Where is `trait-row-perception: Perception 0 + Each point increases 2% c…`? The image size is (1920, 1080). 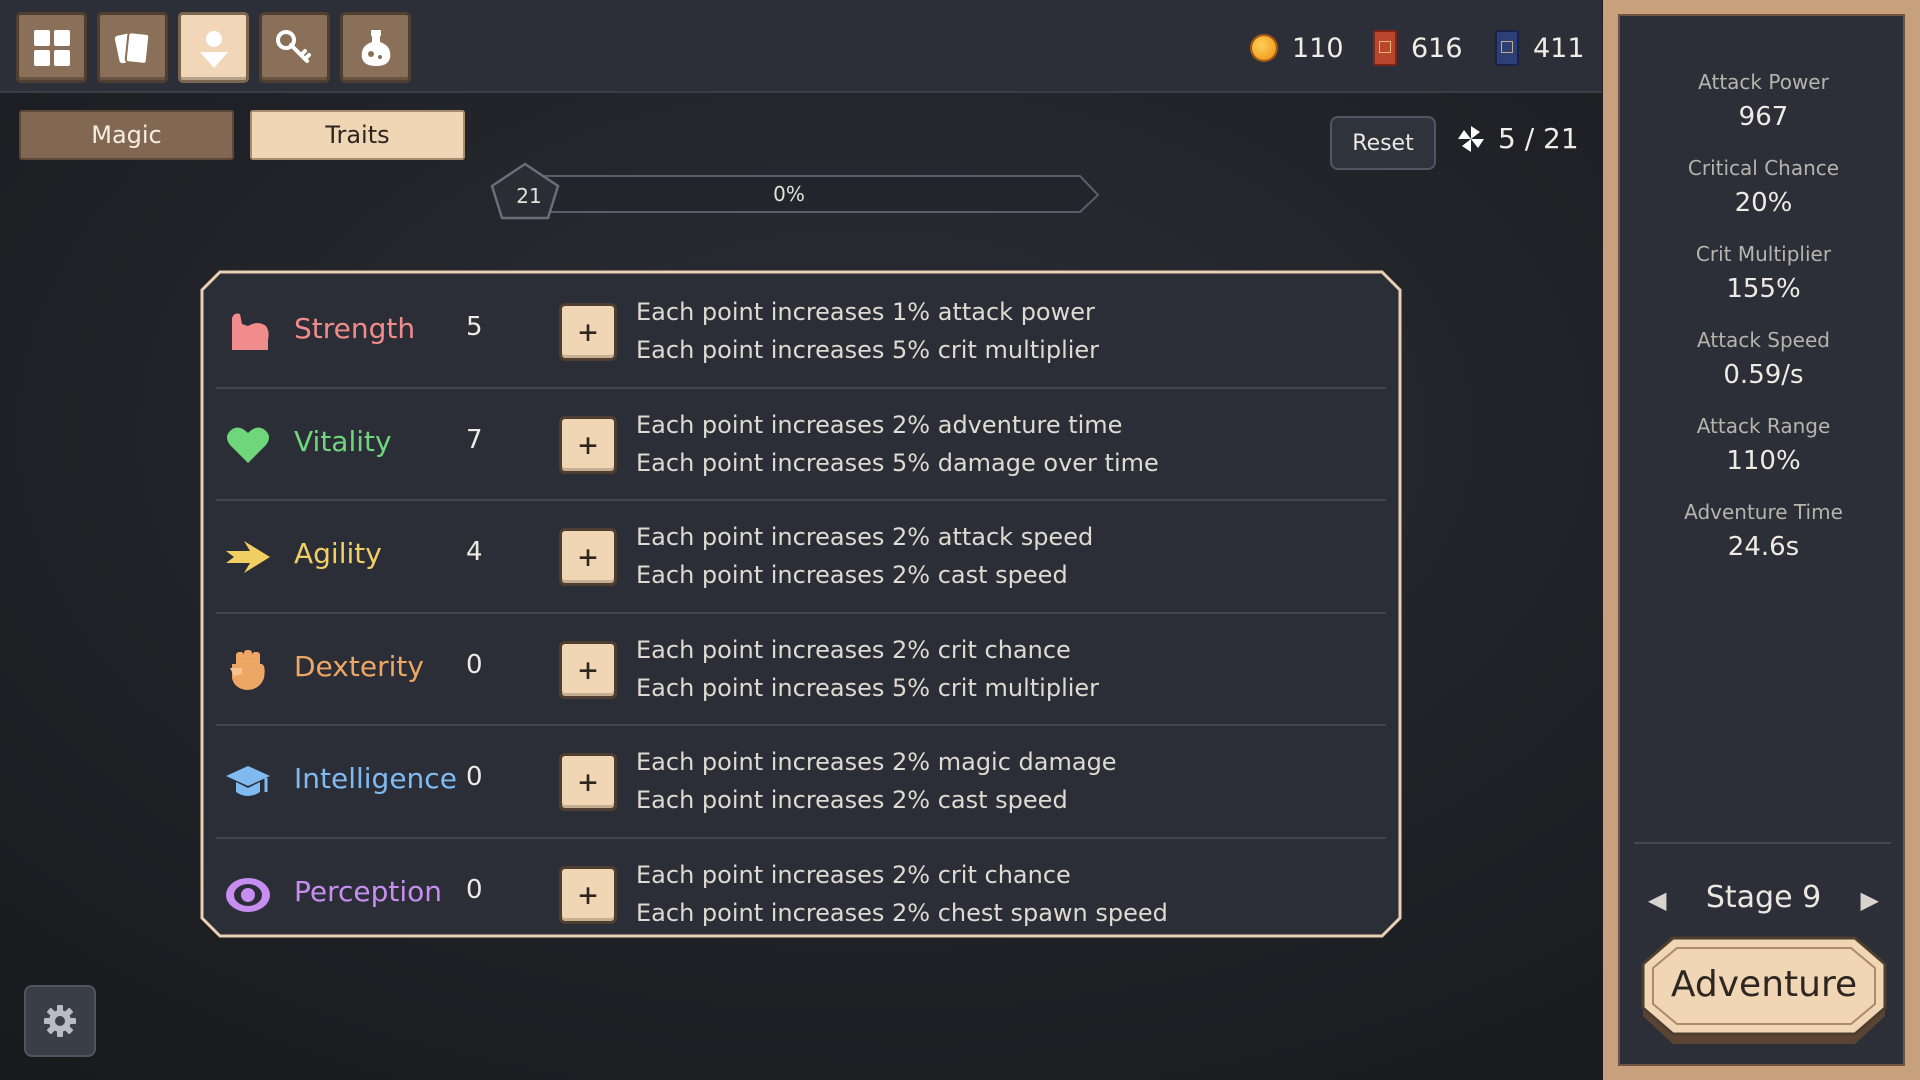 trait-row-perception: Perception 0 + Each point increases 2% c… is located at coordinates (801, 895).